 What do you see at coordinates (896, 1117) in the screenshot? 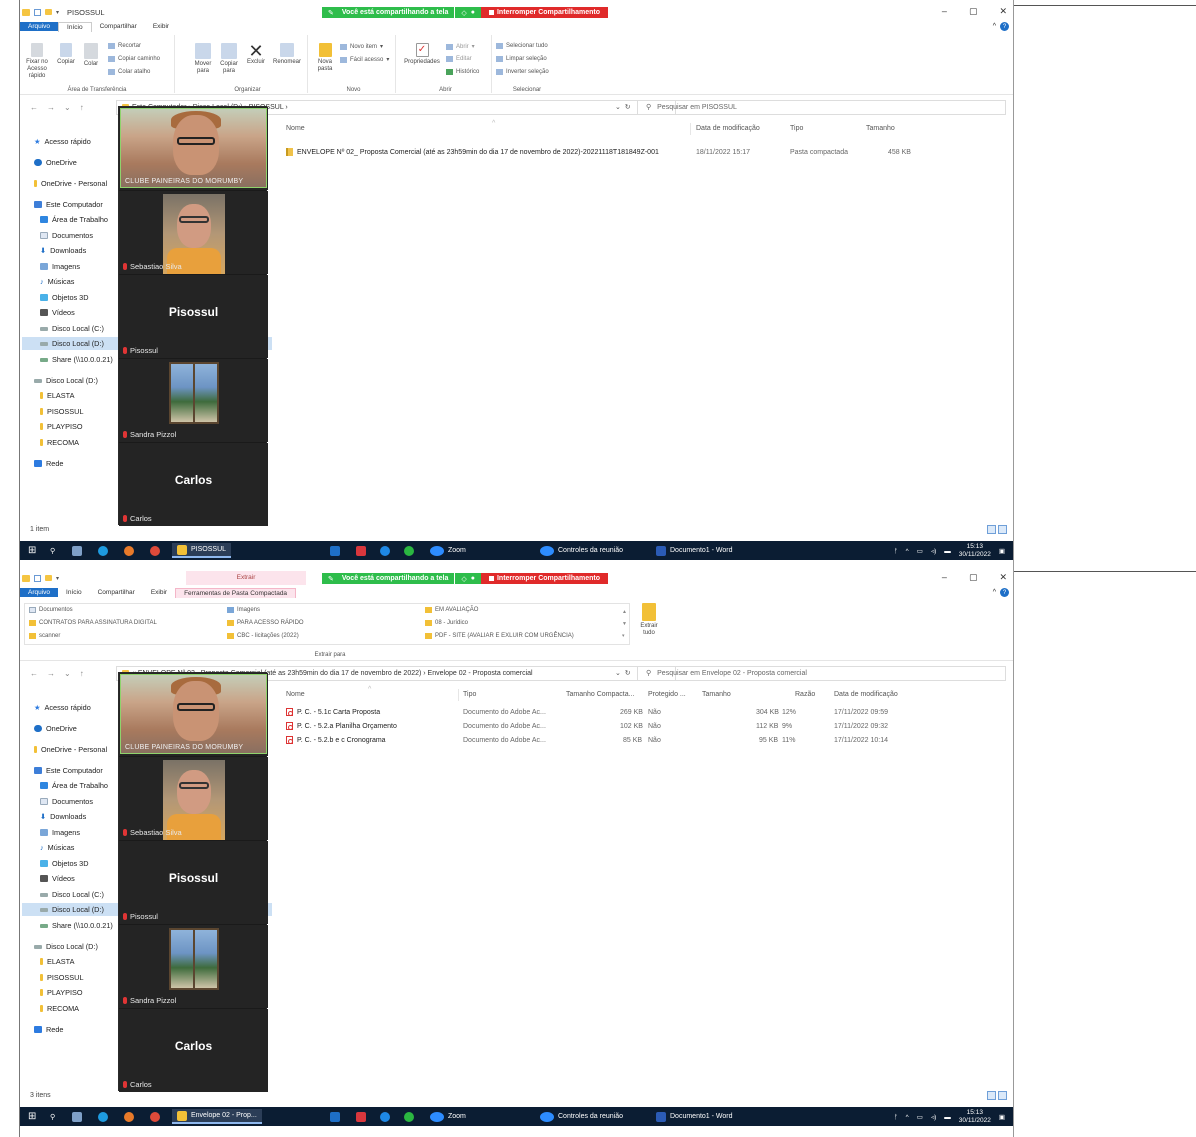
I see `app-tray-icon: ᚠ` at bounding box center [896, 1117].